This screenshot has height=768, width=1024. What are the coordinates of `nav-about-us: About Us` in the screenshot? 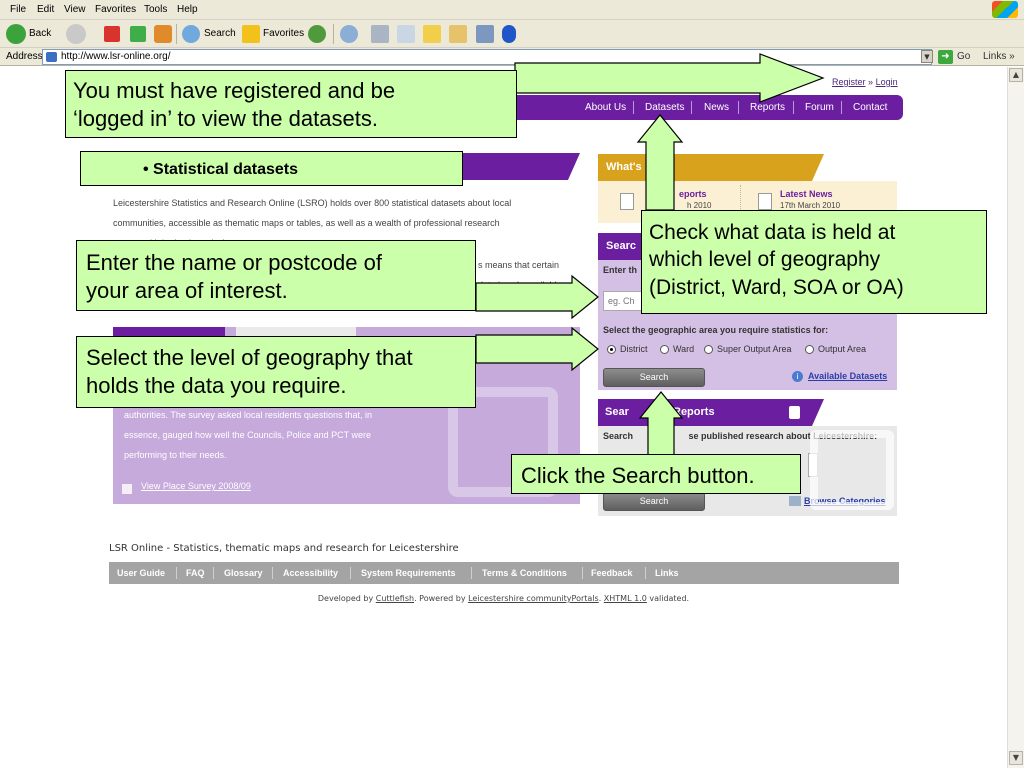 It's located at (605, 107).